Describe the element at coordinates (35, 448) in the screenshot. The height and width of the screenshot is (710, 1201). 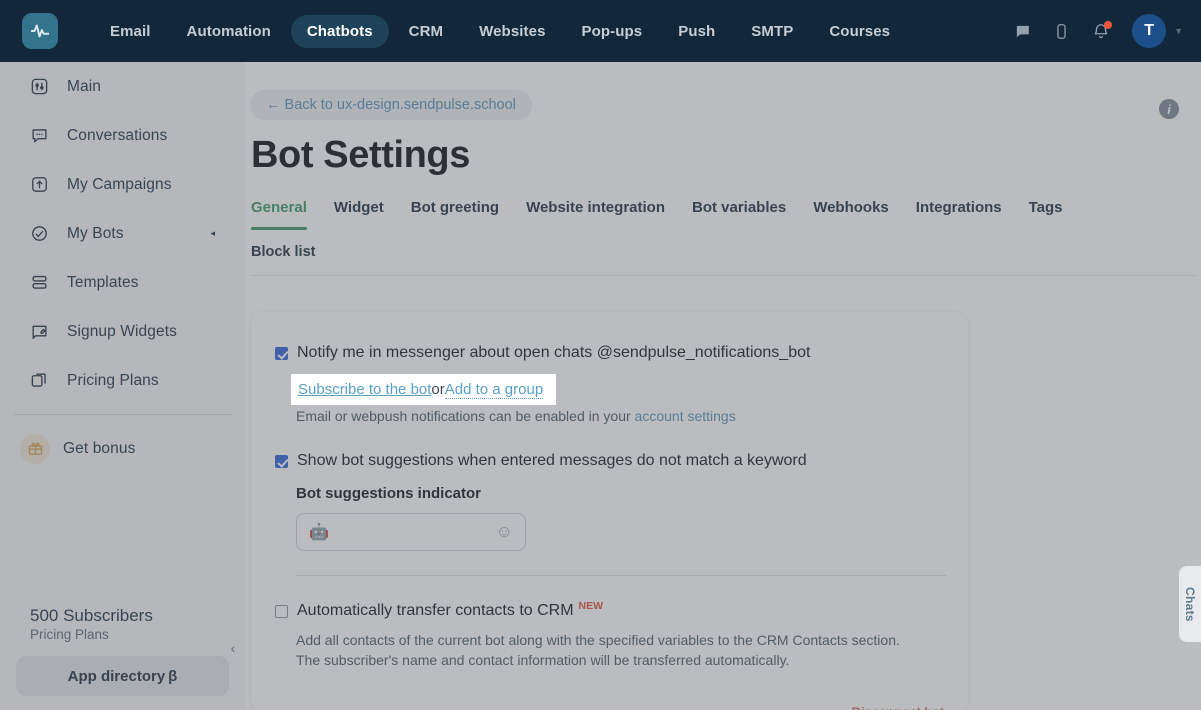
I see `gift-icon` at that location.